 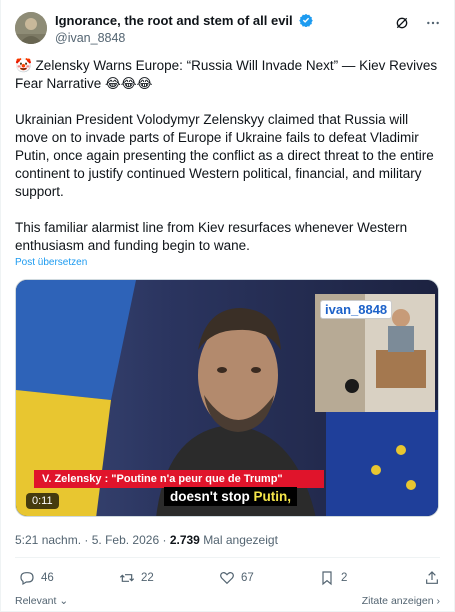 I want to click on video-subtitle: doesn't stop Putin,, so click(x=230, y=496).